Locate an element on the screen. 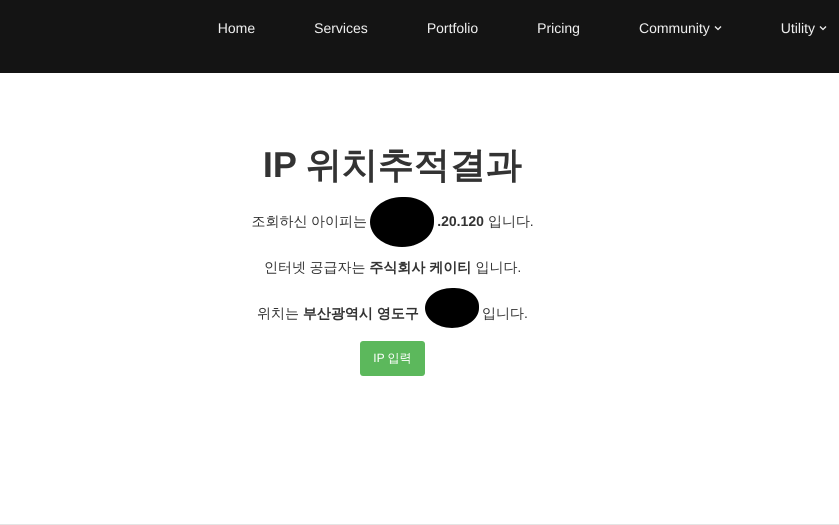 The image size is (839, 525). page-title: IP 위치추적결과 is located at coordinates (392, 165).